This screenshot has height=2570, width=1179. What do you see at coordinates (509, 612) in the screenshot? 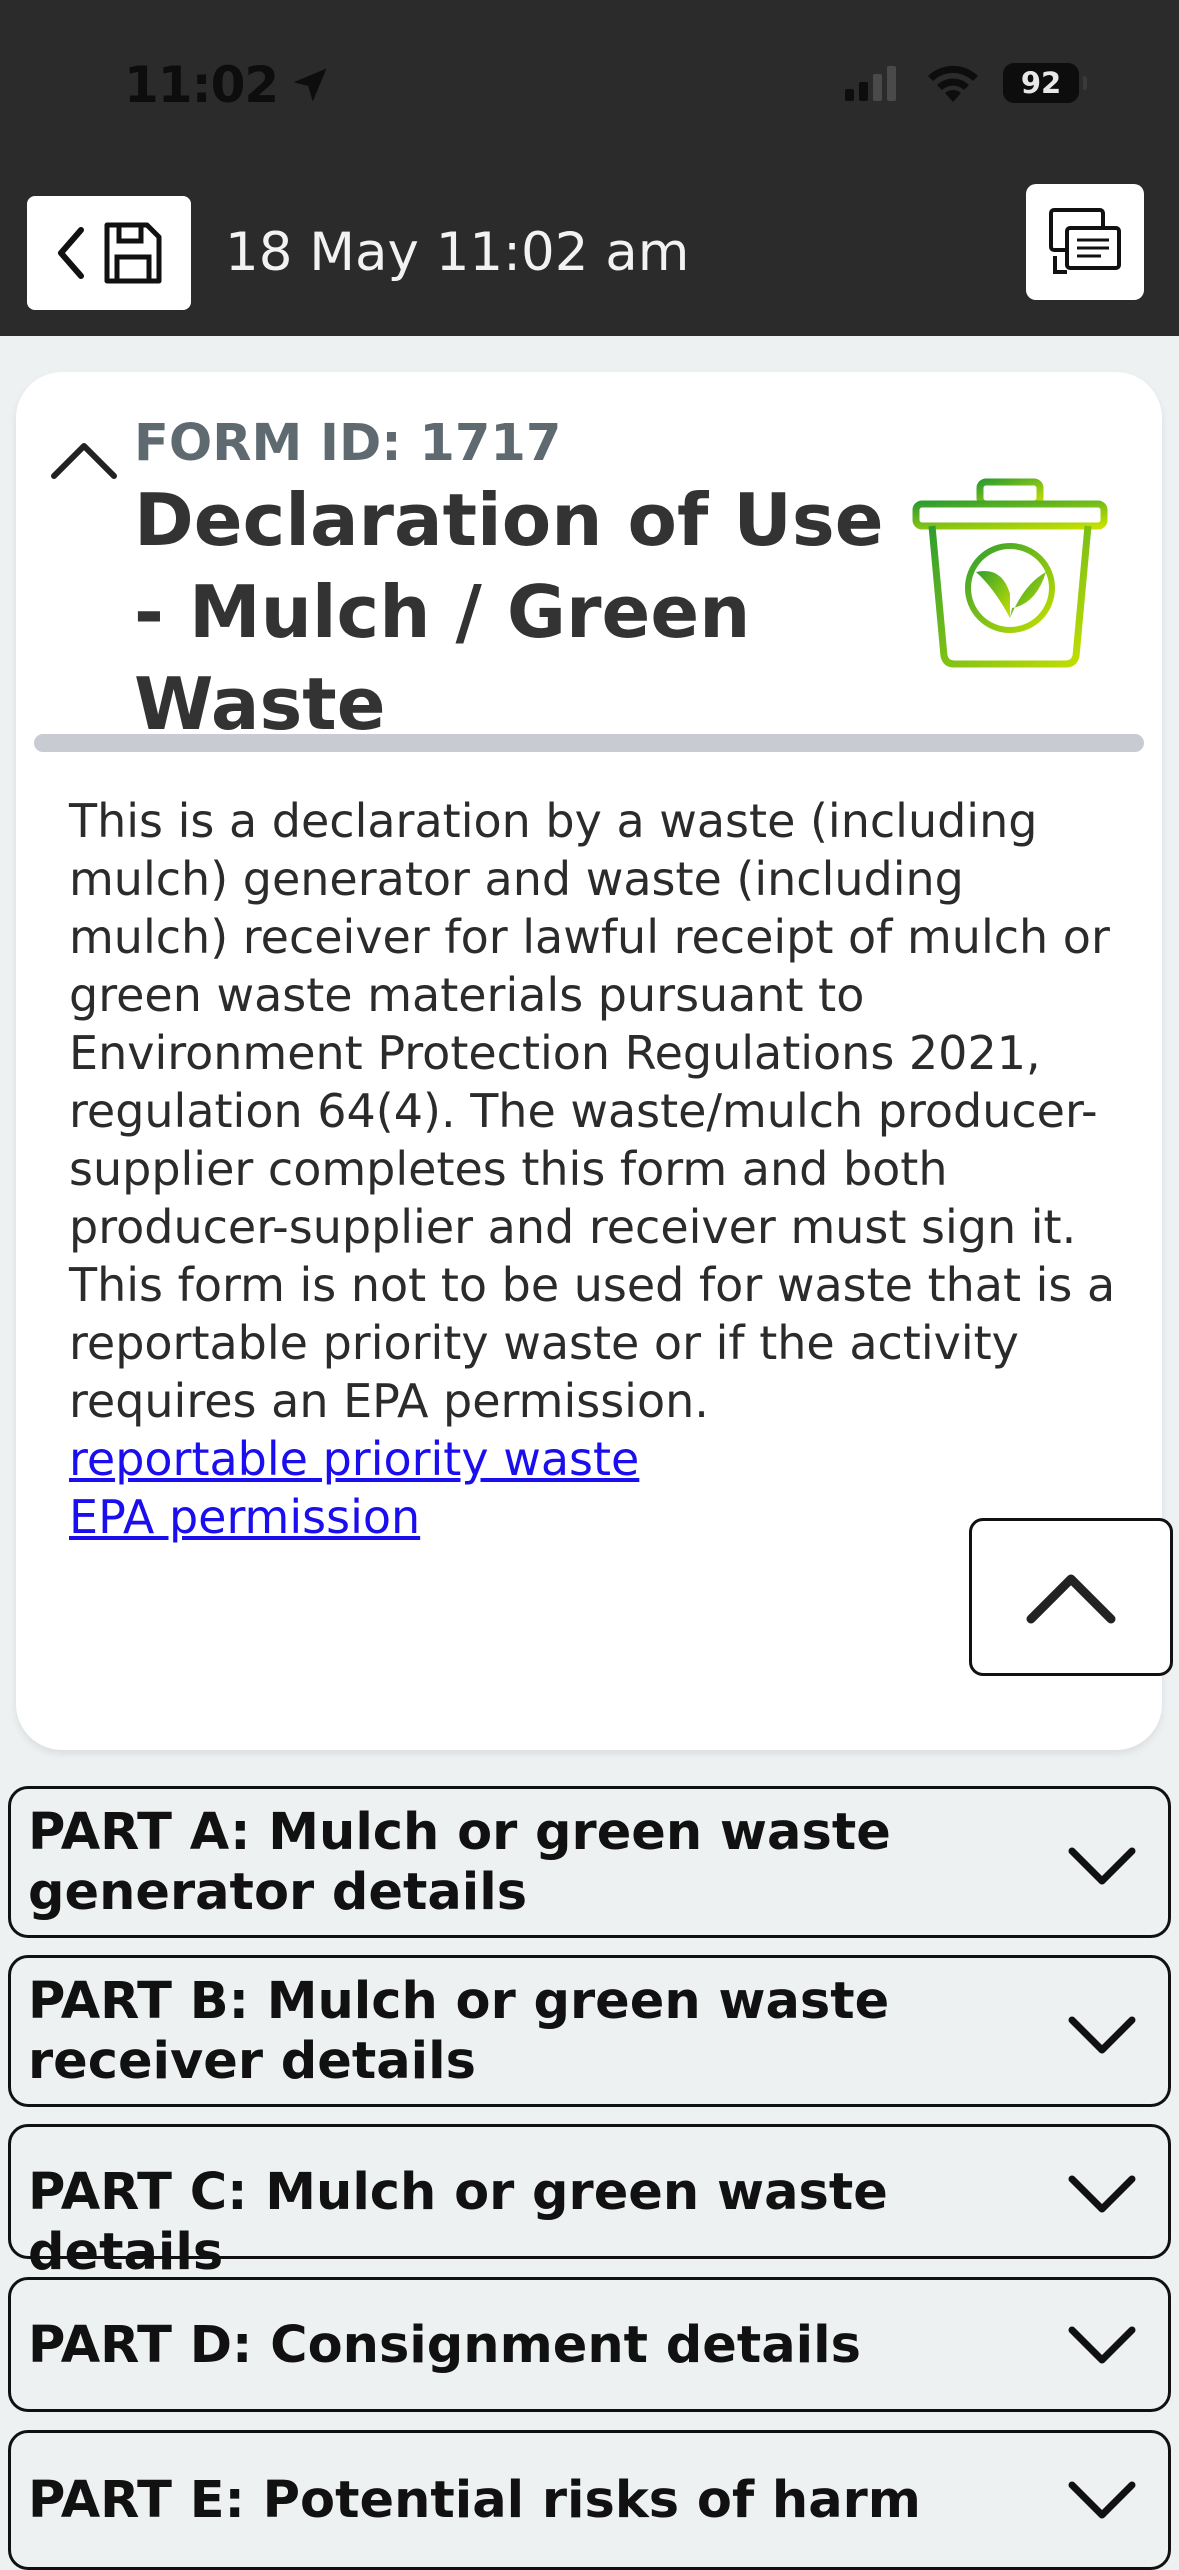
I see `form-title: Declaration of Use - Mulch / Green Waste` at bounding box center [509, 612].